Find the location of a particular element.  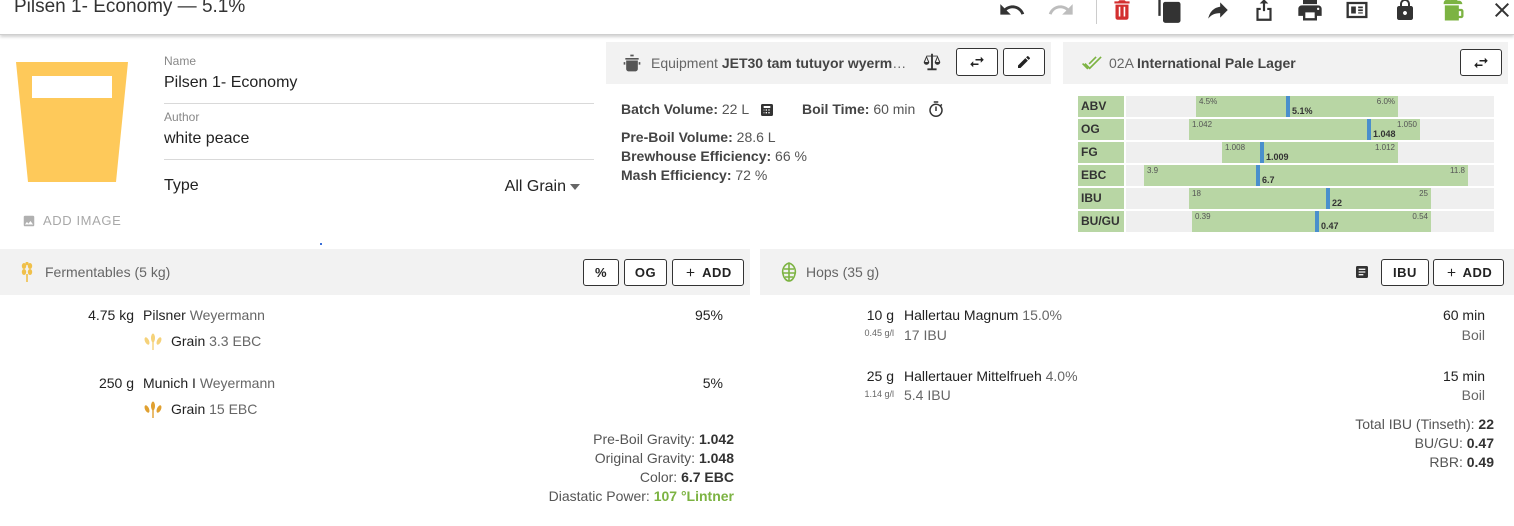

style-code: 02A is located at coordinates (1121, 63).